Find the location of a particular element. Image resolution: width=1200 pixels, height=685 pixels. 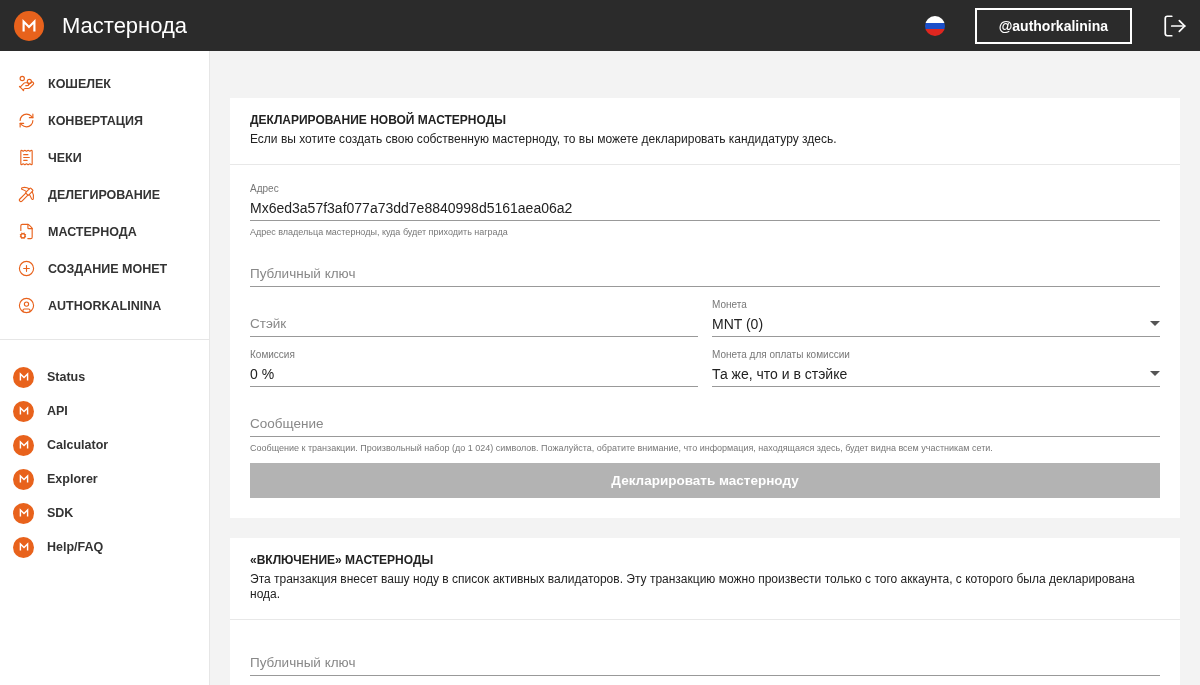

refresh-icon is located at coordinates (26, 120).